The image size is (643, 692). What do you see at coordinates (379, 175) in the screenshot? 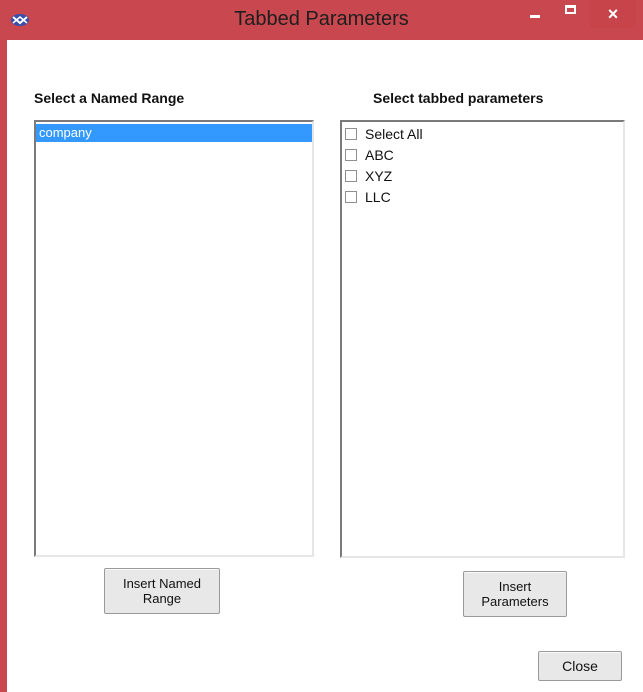
I see `checklist-item-label: XYZ` at bounding box center [379, 175].